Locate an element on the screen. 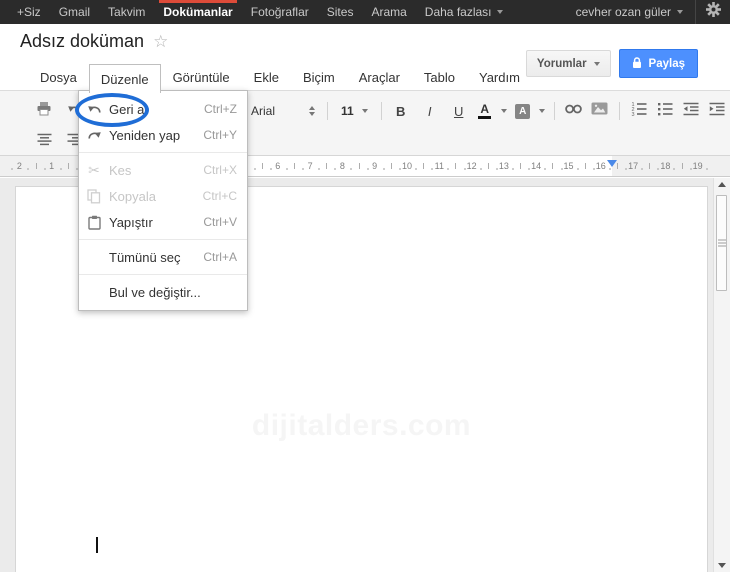  font-family-select: Arial is located at coordinates (283, 111).